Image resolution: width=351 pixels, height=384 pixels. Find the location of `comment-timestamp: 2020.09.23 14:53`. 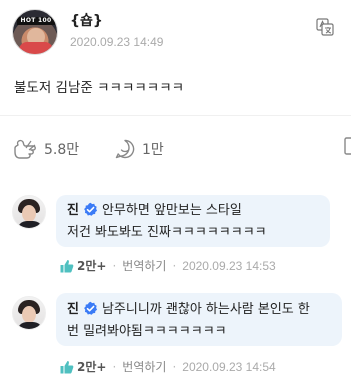

comment-timestamp: 2020.09.23 14:53 is located at coordinates (229, 265).